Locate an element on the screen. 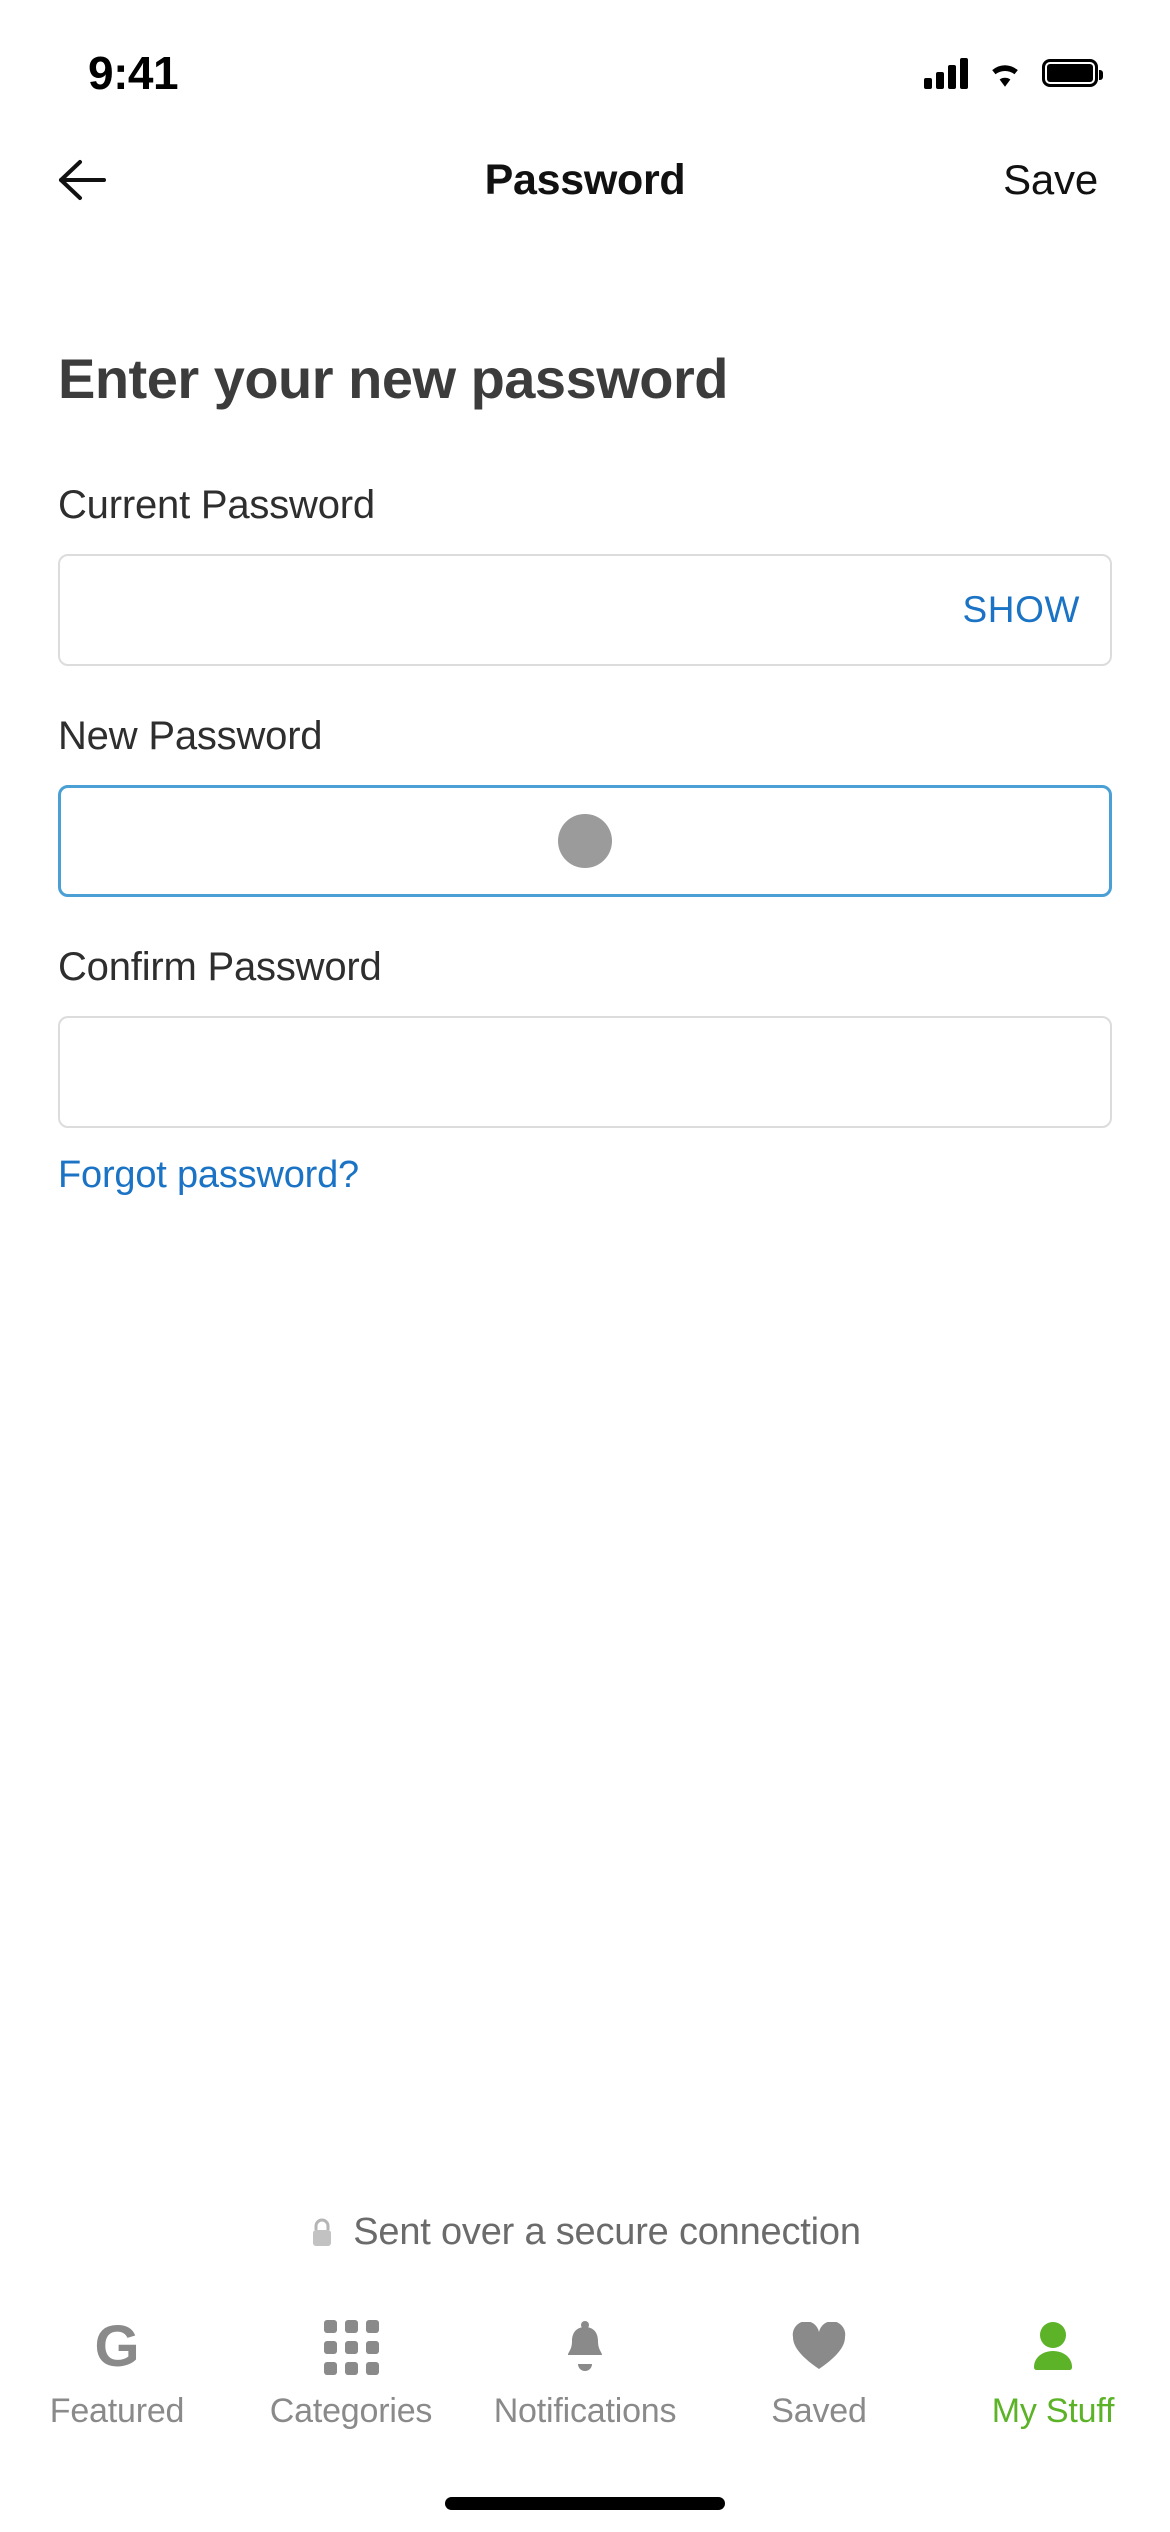  heart-icon is located at coordinates (819, 2347).